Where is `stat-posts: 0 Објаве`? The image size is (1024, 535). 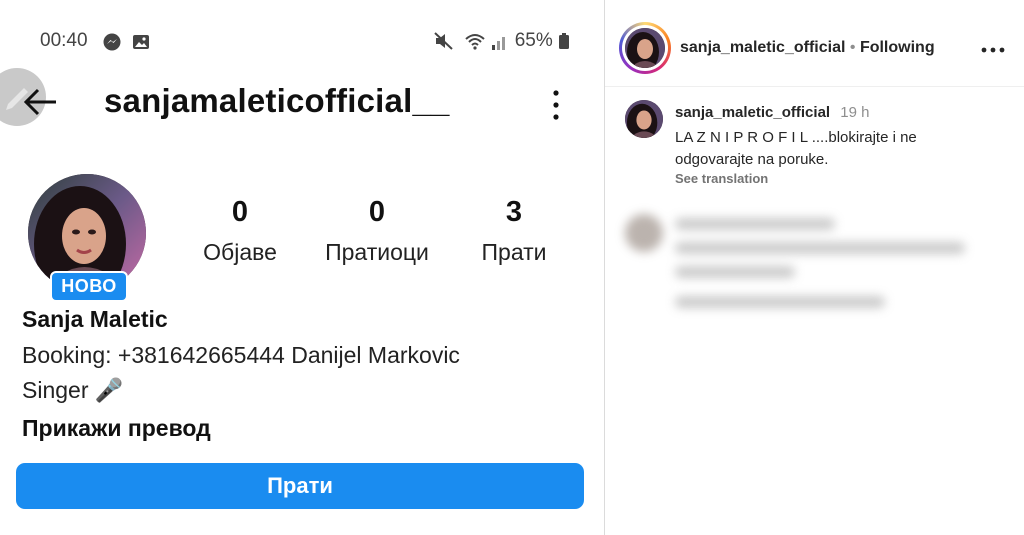
stat-posts: 0 Објаве is located at coordinates (240, 231).